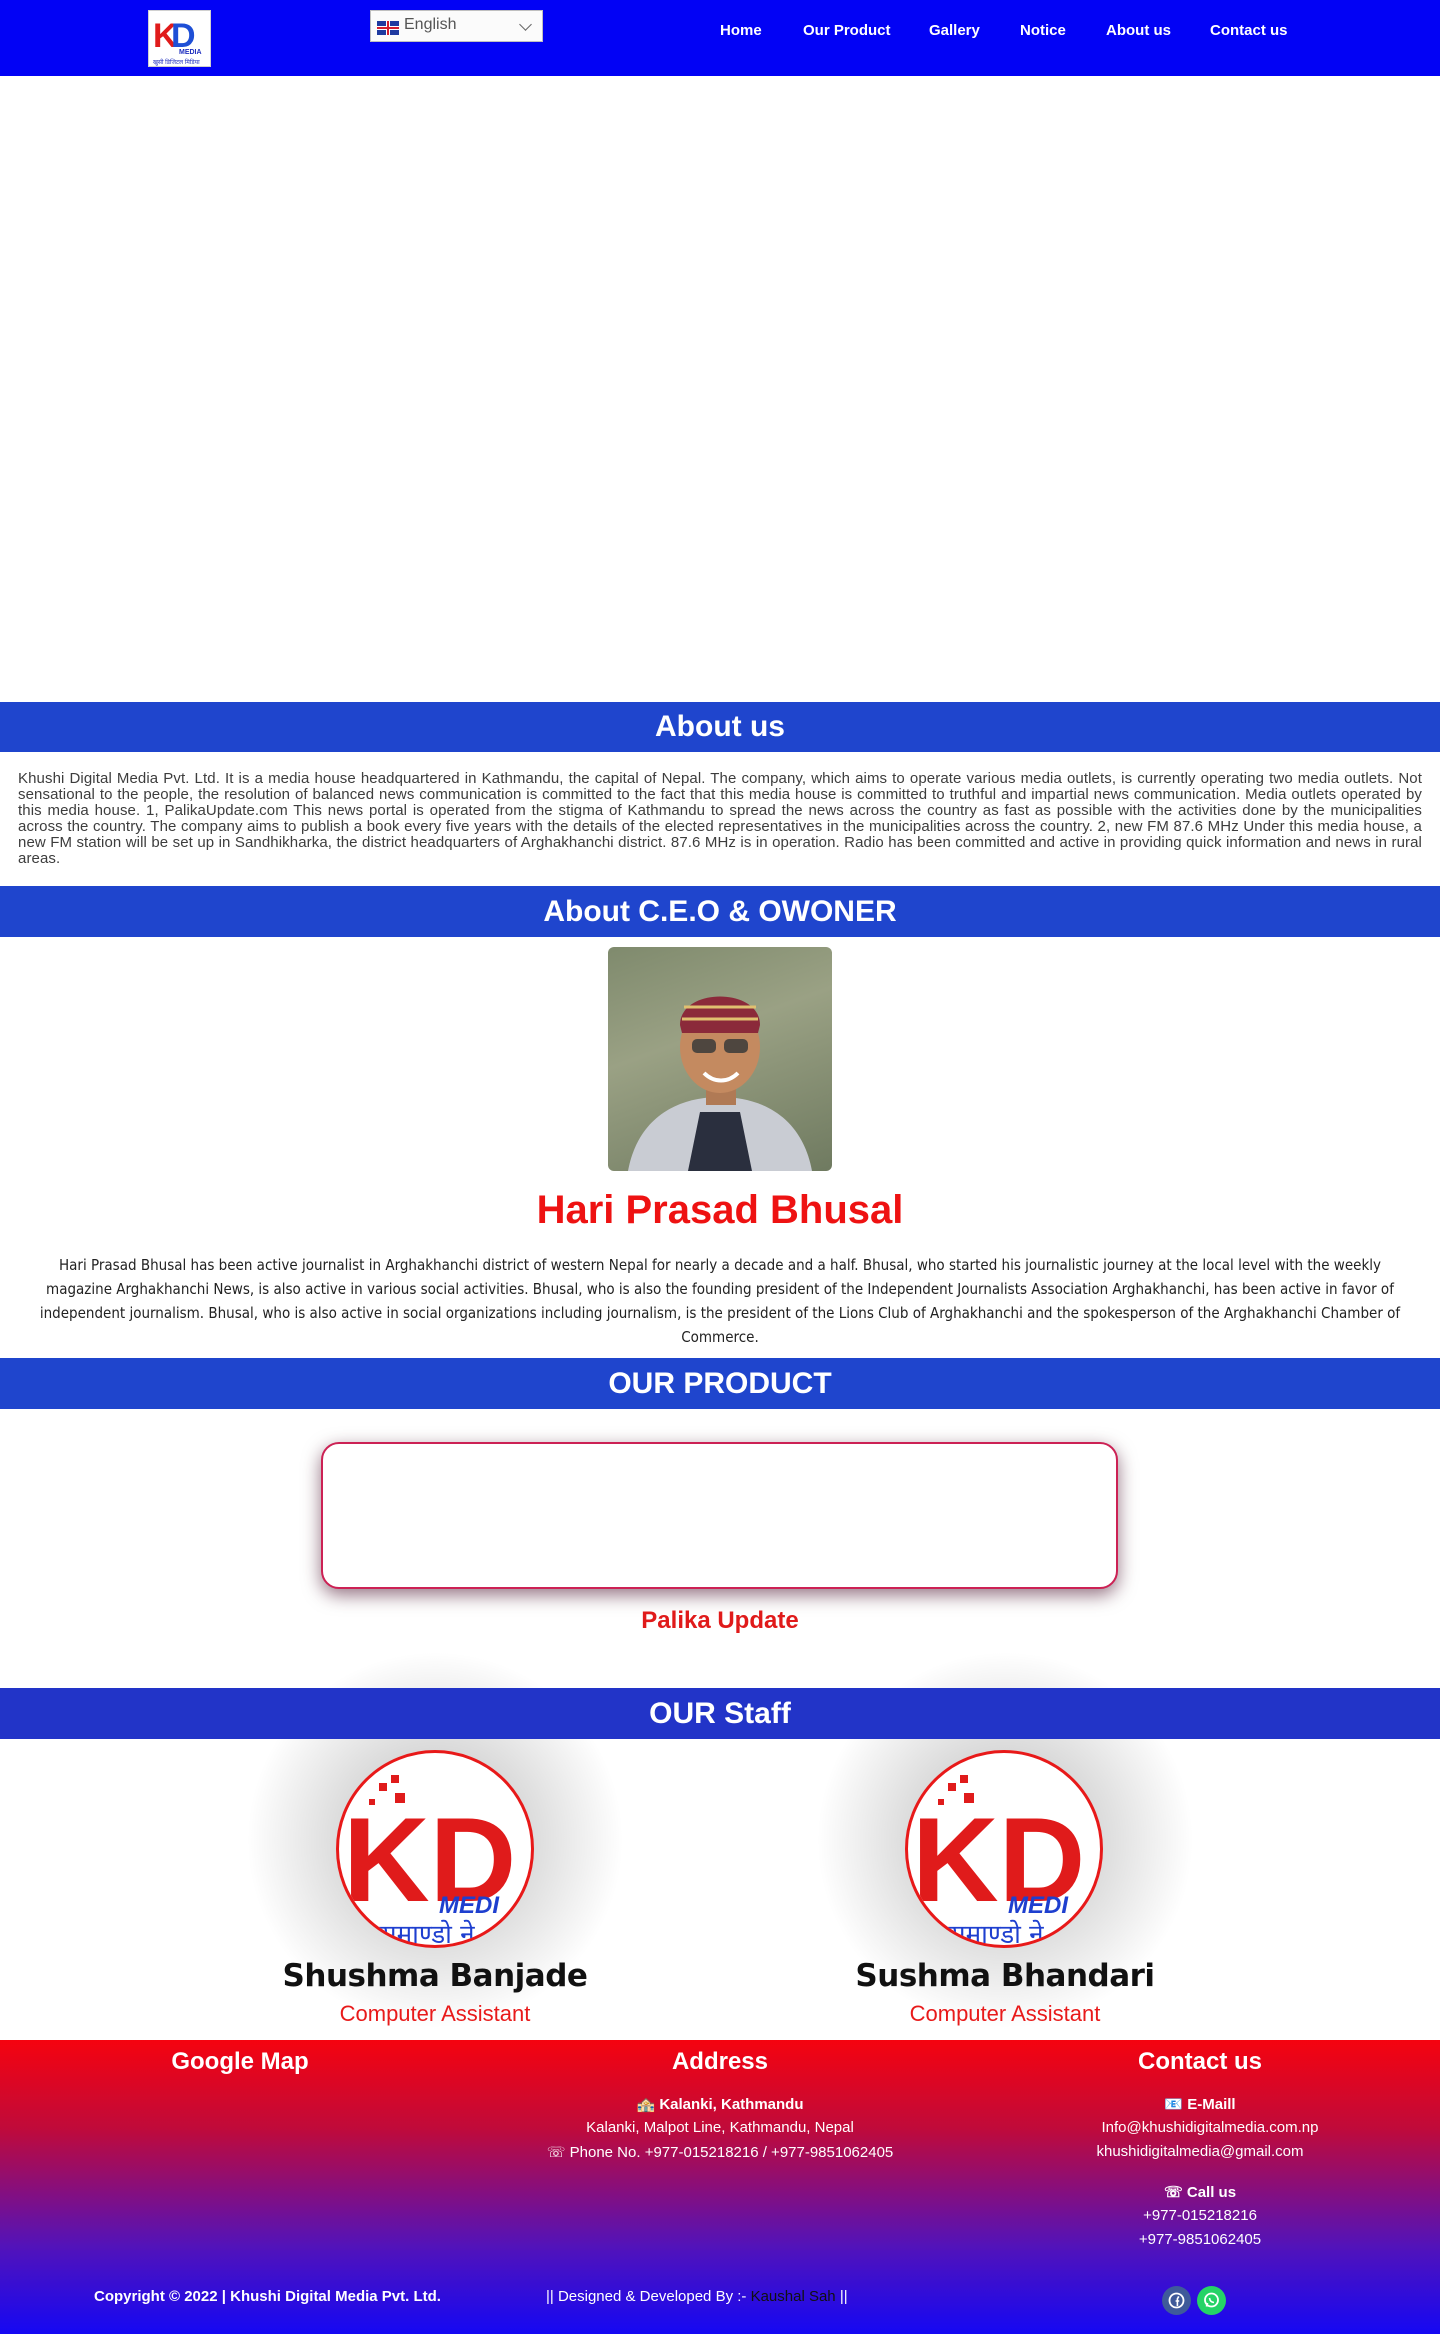 The width and height of the screenshot is (1440, 2334). Describe the element at coordinates (1200, 2239) in the screenshot. I see `call-number-2: +977-9851062405` at that location.